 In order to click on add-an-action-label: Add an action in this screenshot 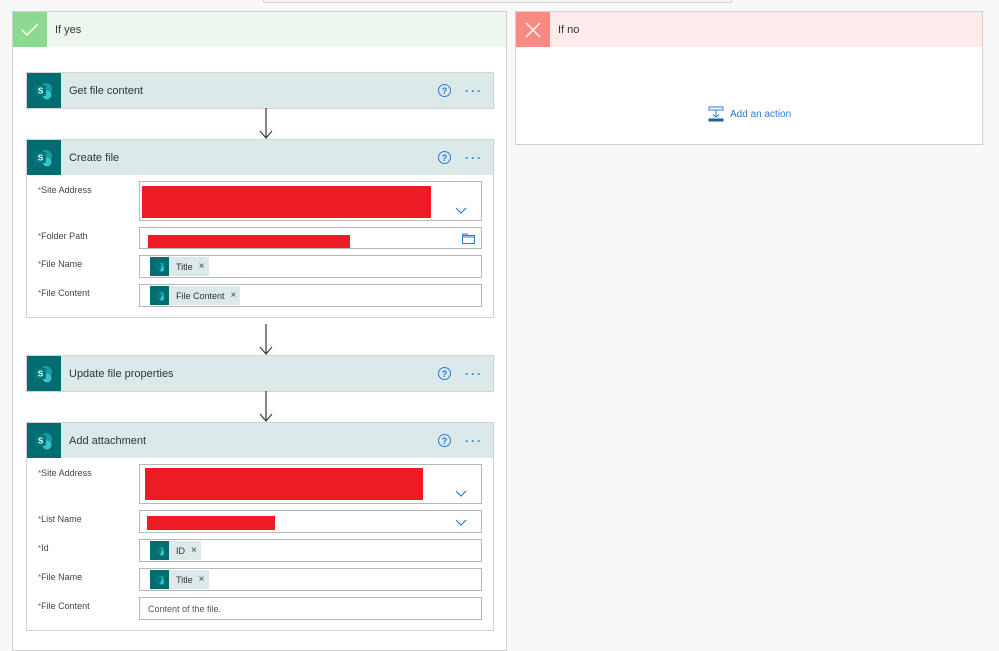, I will do `click(761, 114)`.